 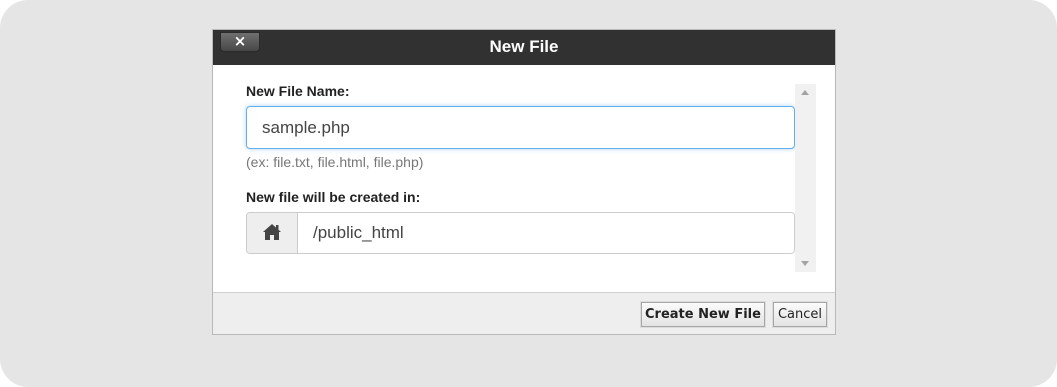 I want to click on location-addon, so click(x=272, y=233).